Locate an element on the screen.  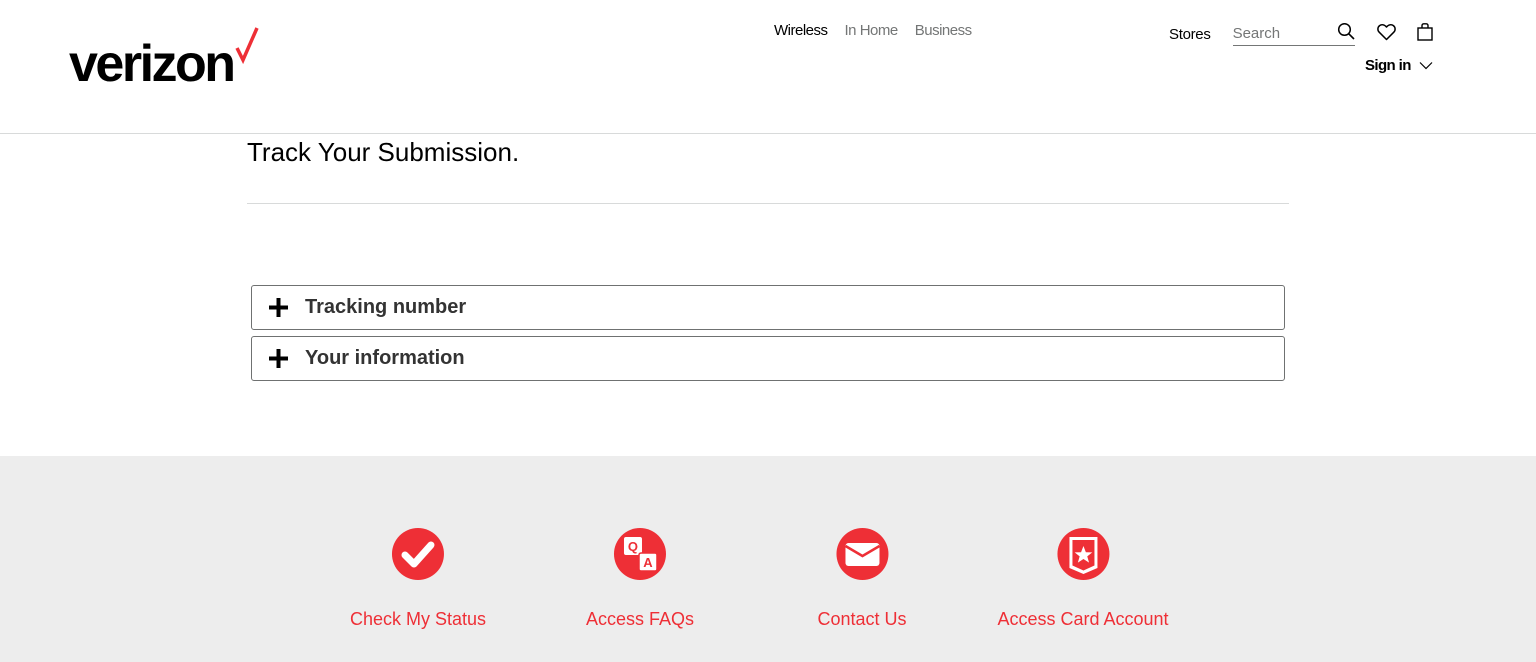
heart-icon is located at coordinates (1386, 32).